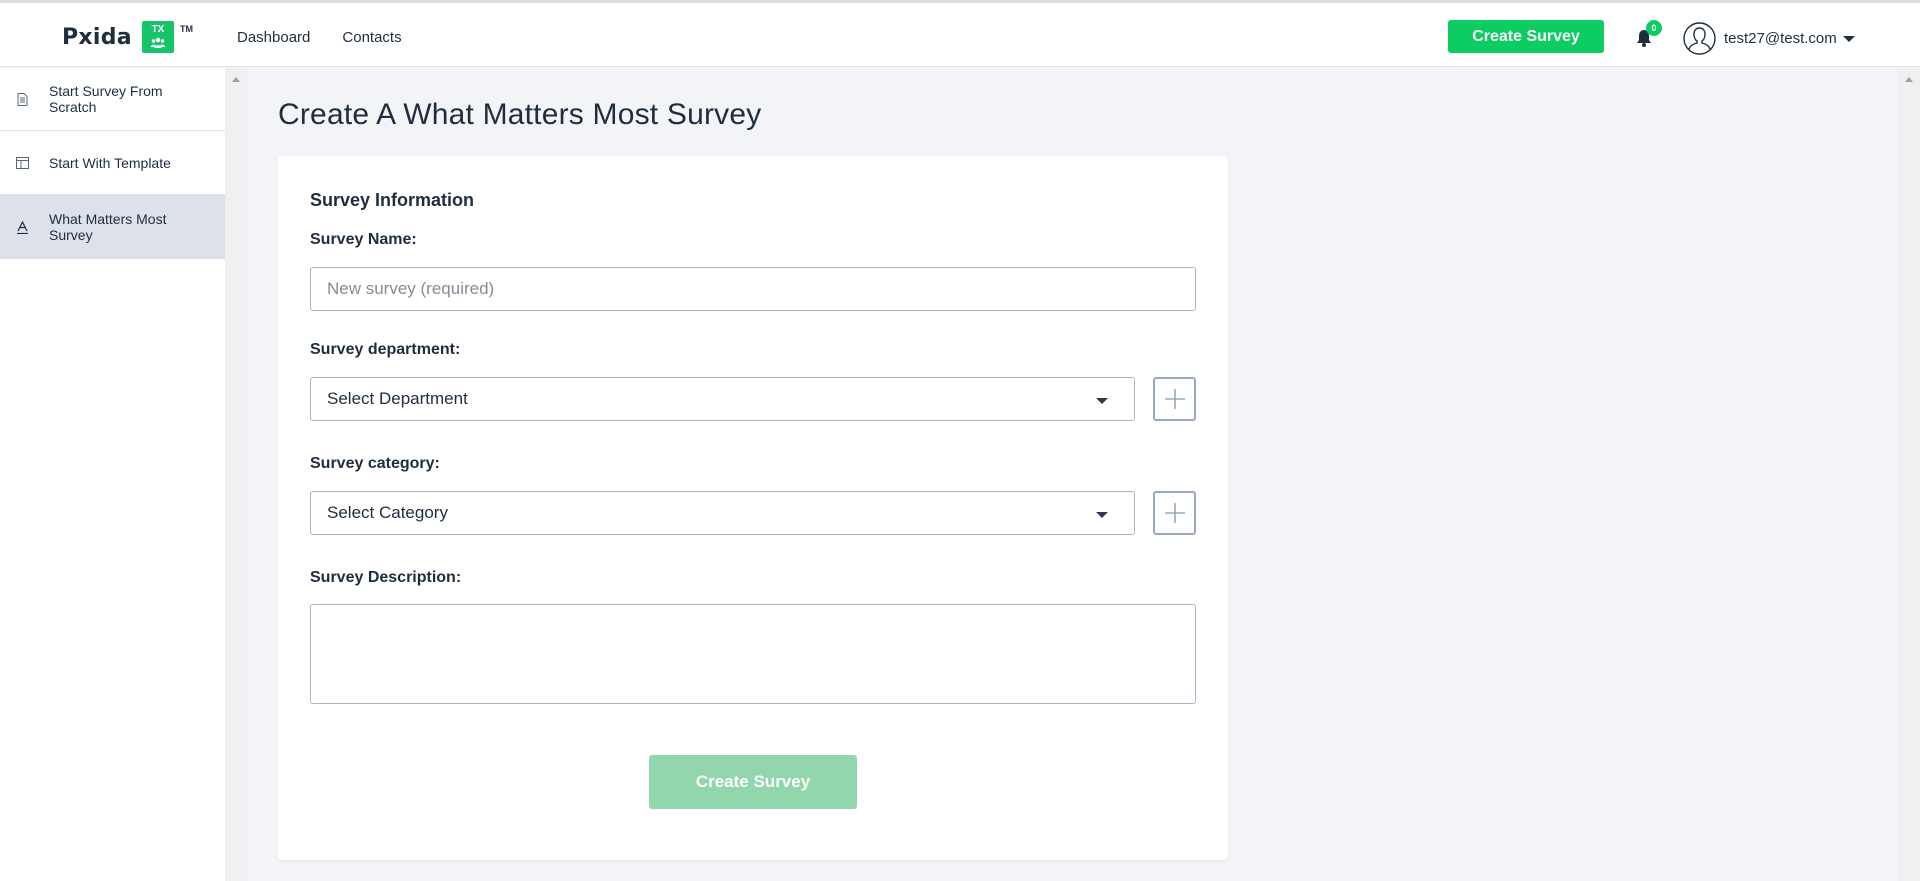 The height and width of the screenshot is (881, 1920). What do you see at coordinates (520, 114) in the screenshot?
I see `page-title: Create A What Matters Most Survey` at bounding box center [520, 114].